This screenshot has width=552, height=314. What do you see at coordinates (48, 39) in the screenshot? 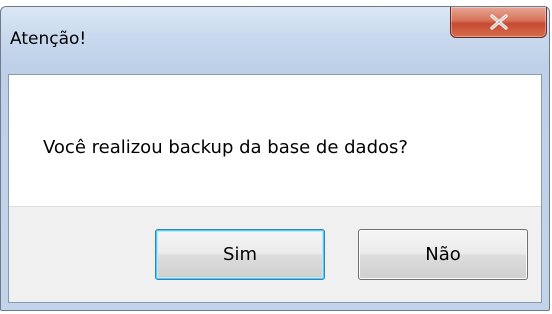
I see `dialog-title: Atenção!` at bounding box center [48, 39].